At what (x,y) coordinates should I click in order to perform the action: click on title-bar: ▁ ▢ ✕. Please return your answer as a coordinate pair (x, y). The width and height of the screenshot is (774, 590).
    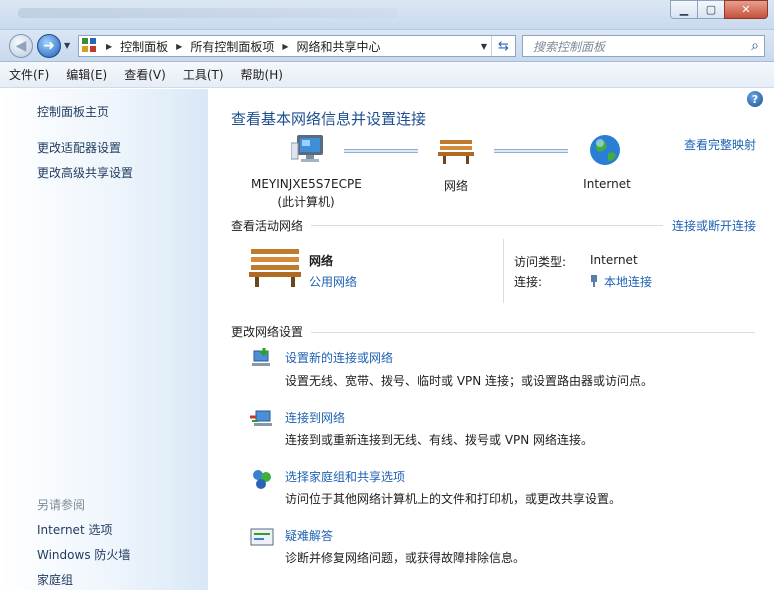
    Looking at the image, I should click on (387, 15).